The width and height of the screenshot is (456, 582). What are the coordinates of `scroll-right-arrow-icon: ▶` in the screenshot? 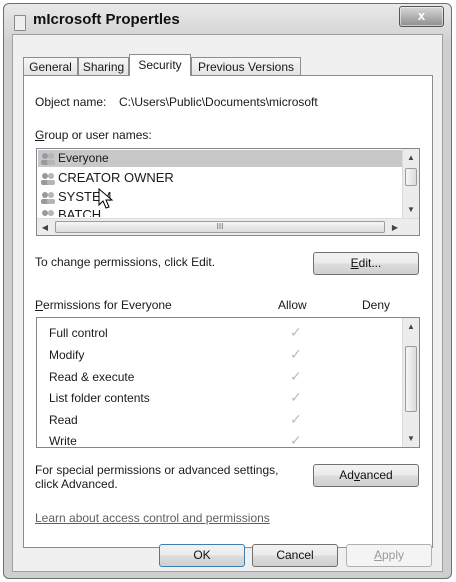 It's located at (395, 227).